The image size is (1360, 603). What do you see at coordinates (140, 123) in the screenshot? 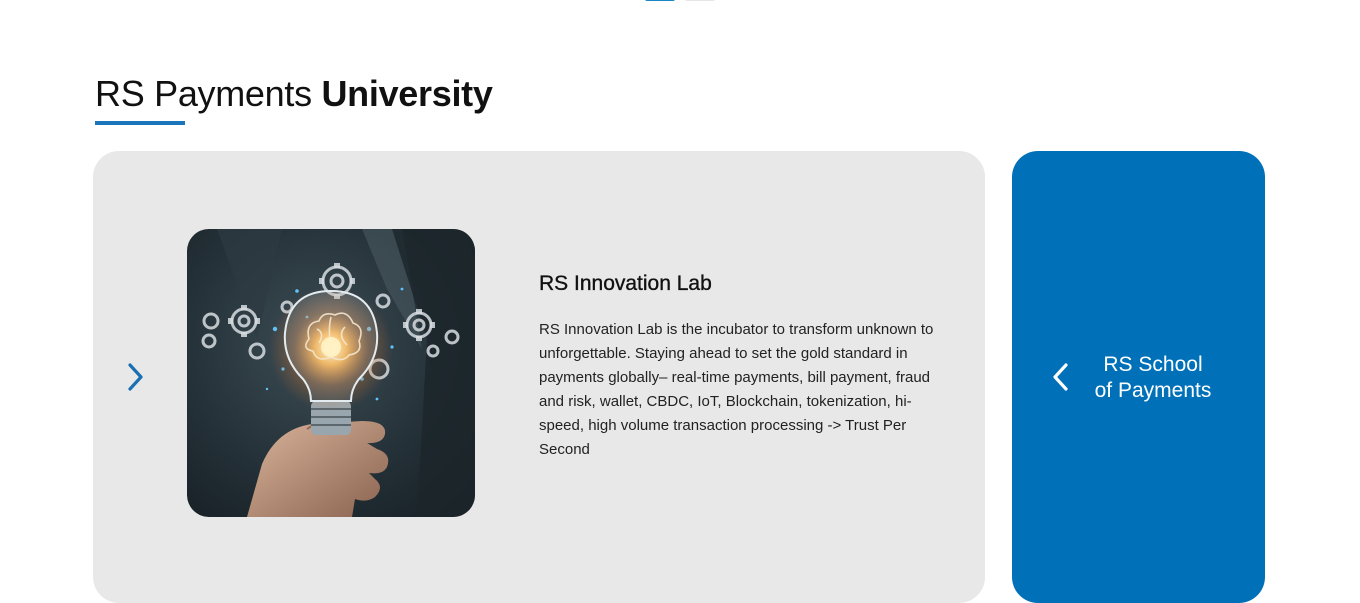
I see `title-underline` at bounding box center [140, 123].